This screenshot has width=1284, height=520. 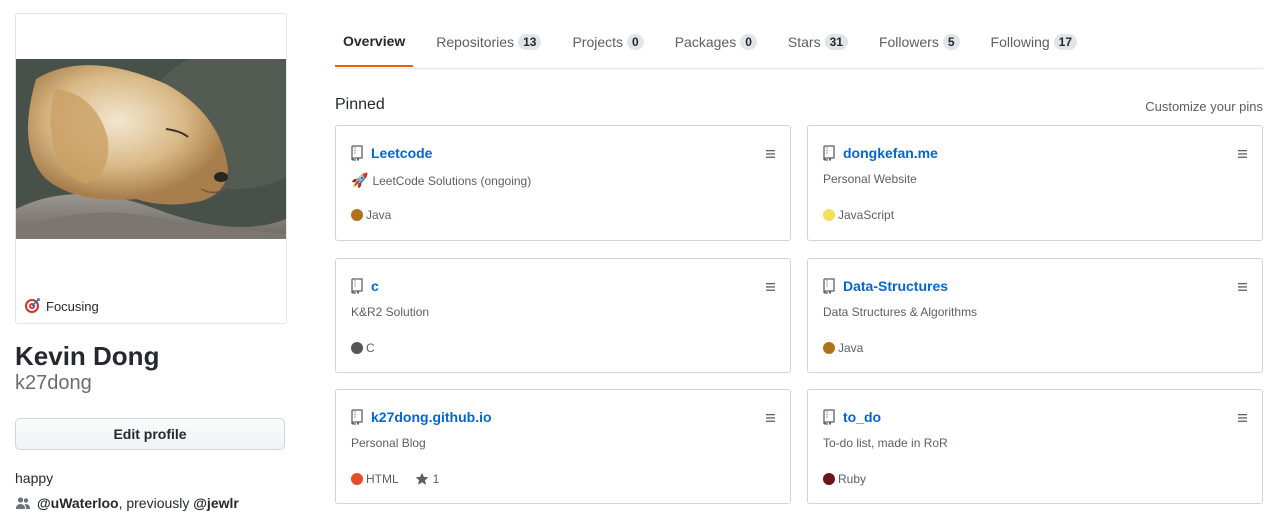 I want to click on repo-description: Data Structures & Algorithms, so click(x=900, y=312).